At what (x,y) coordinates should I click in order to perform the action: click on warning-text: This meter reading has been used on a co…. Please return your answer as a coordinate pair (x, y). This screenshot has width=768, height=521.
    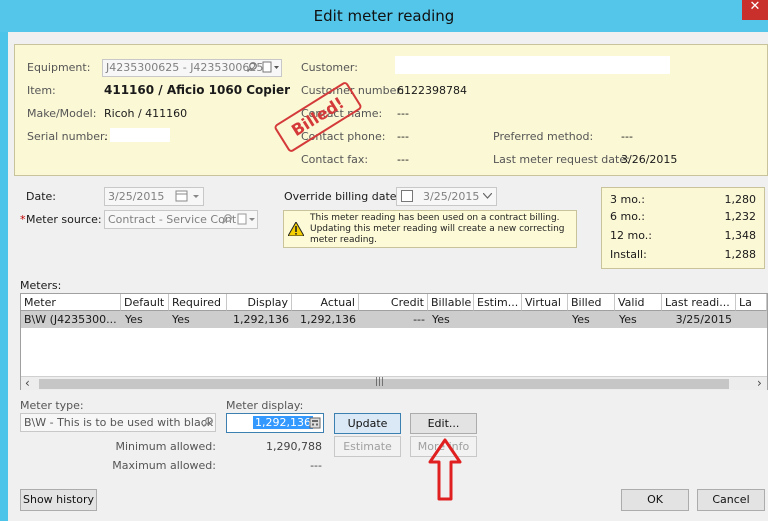
    Looking at the image, I should click on (437, 229).